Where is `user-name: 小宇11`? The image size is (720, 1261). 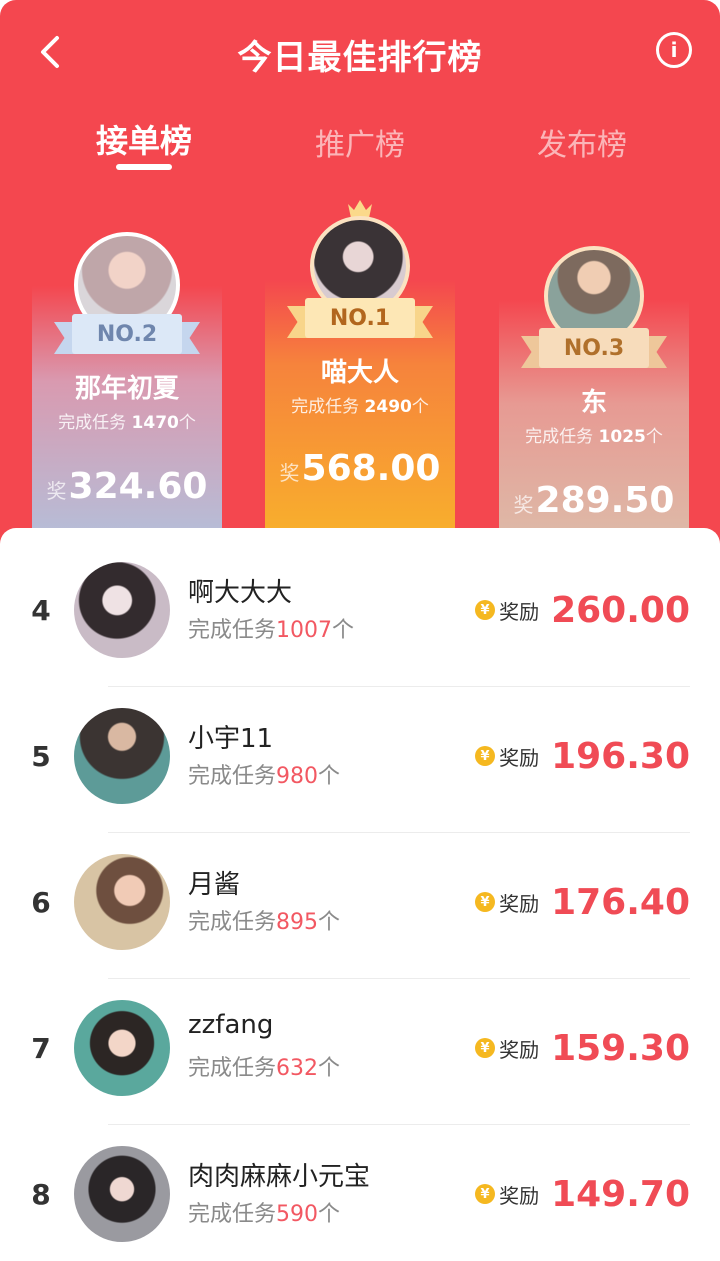
user-name: 小宇11 is located at coordinates (231, 739).